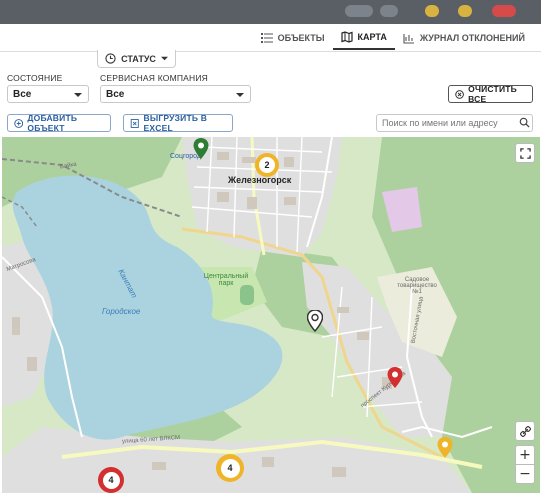 The width and height of the screenshot is (541, 493). Describe the element at coordinates (134, 123) in the screenshot. I see `excel-icon` at that location.